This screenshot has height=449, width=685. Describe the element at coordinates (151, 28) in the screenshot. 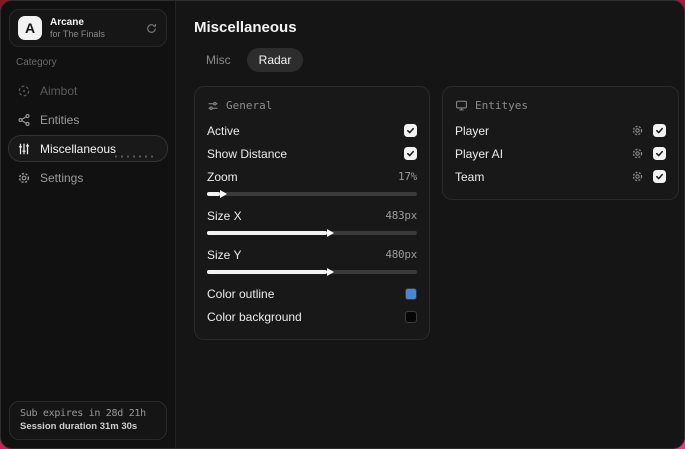

I see `sync-icon` at that location.